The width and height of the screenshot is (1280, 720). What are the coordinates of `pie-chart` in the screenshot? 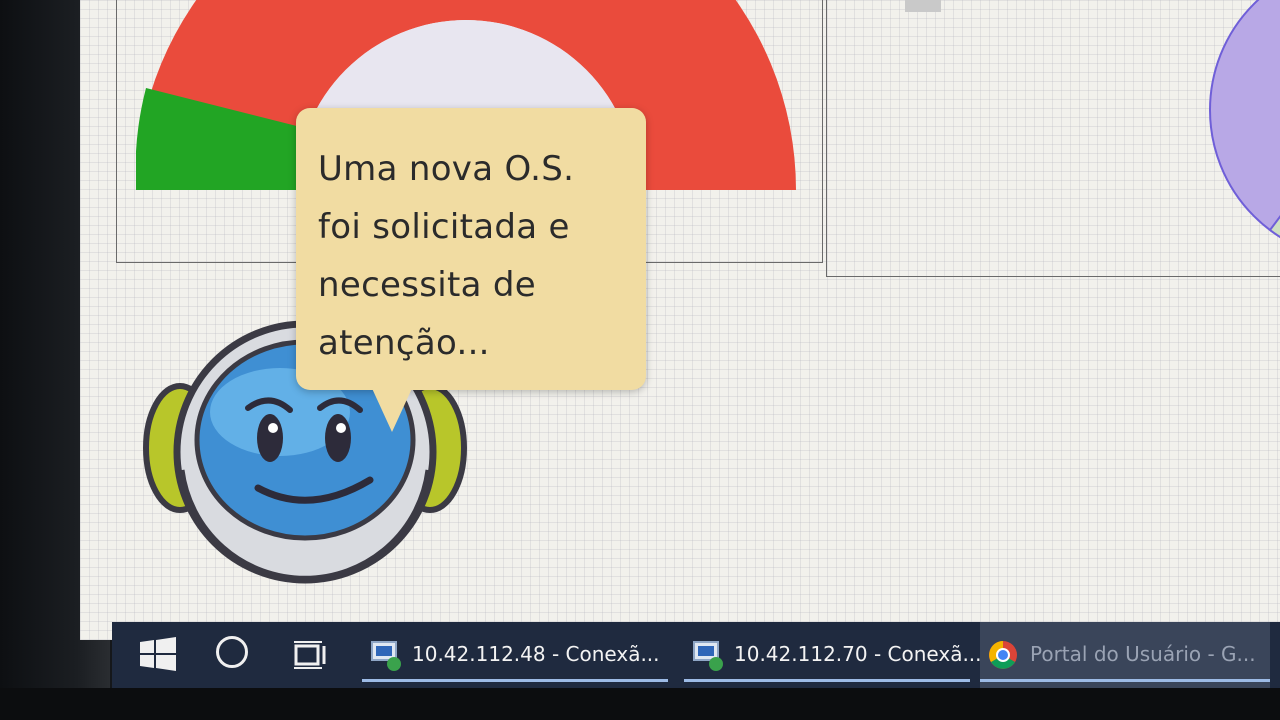 It's located at (1244, 119).